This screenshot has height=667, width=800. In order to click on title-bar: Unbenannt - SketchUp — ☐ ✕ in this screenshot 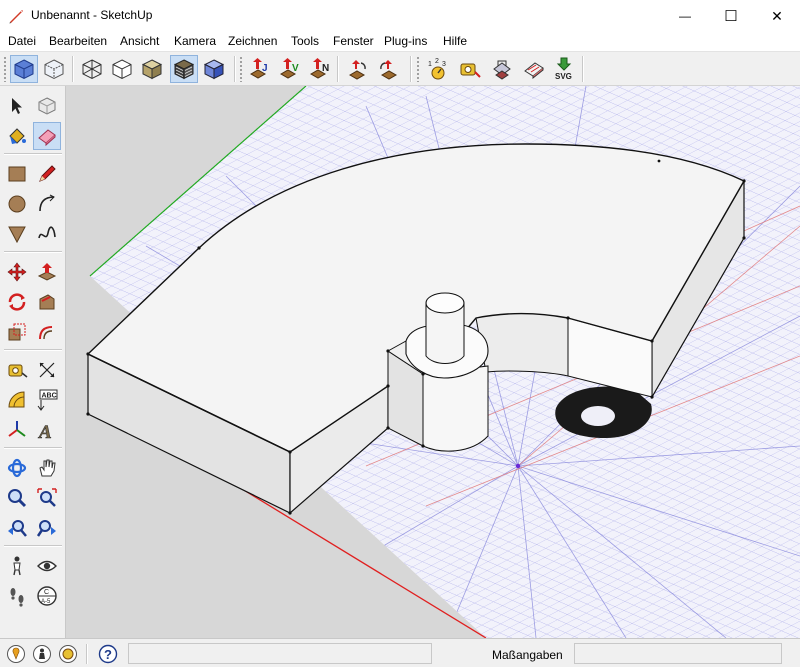, I will do `click(400, 16)`.